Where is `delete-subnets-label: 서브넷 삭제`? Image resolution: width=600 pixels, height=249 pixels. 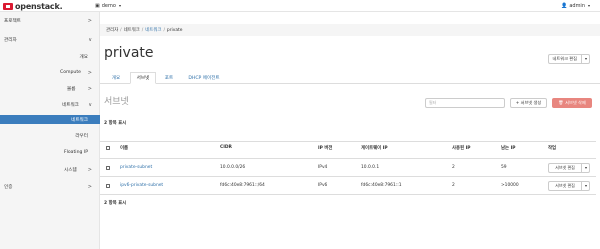
delete-subnets-label: 서브넷 삭제 is located at coordinates (575, 102).